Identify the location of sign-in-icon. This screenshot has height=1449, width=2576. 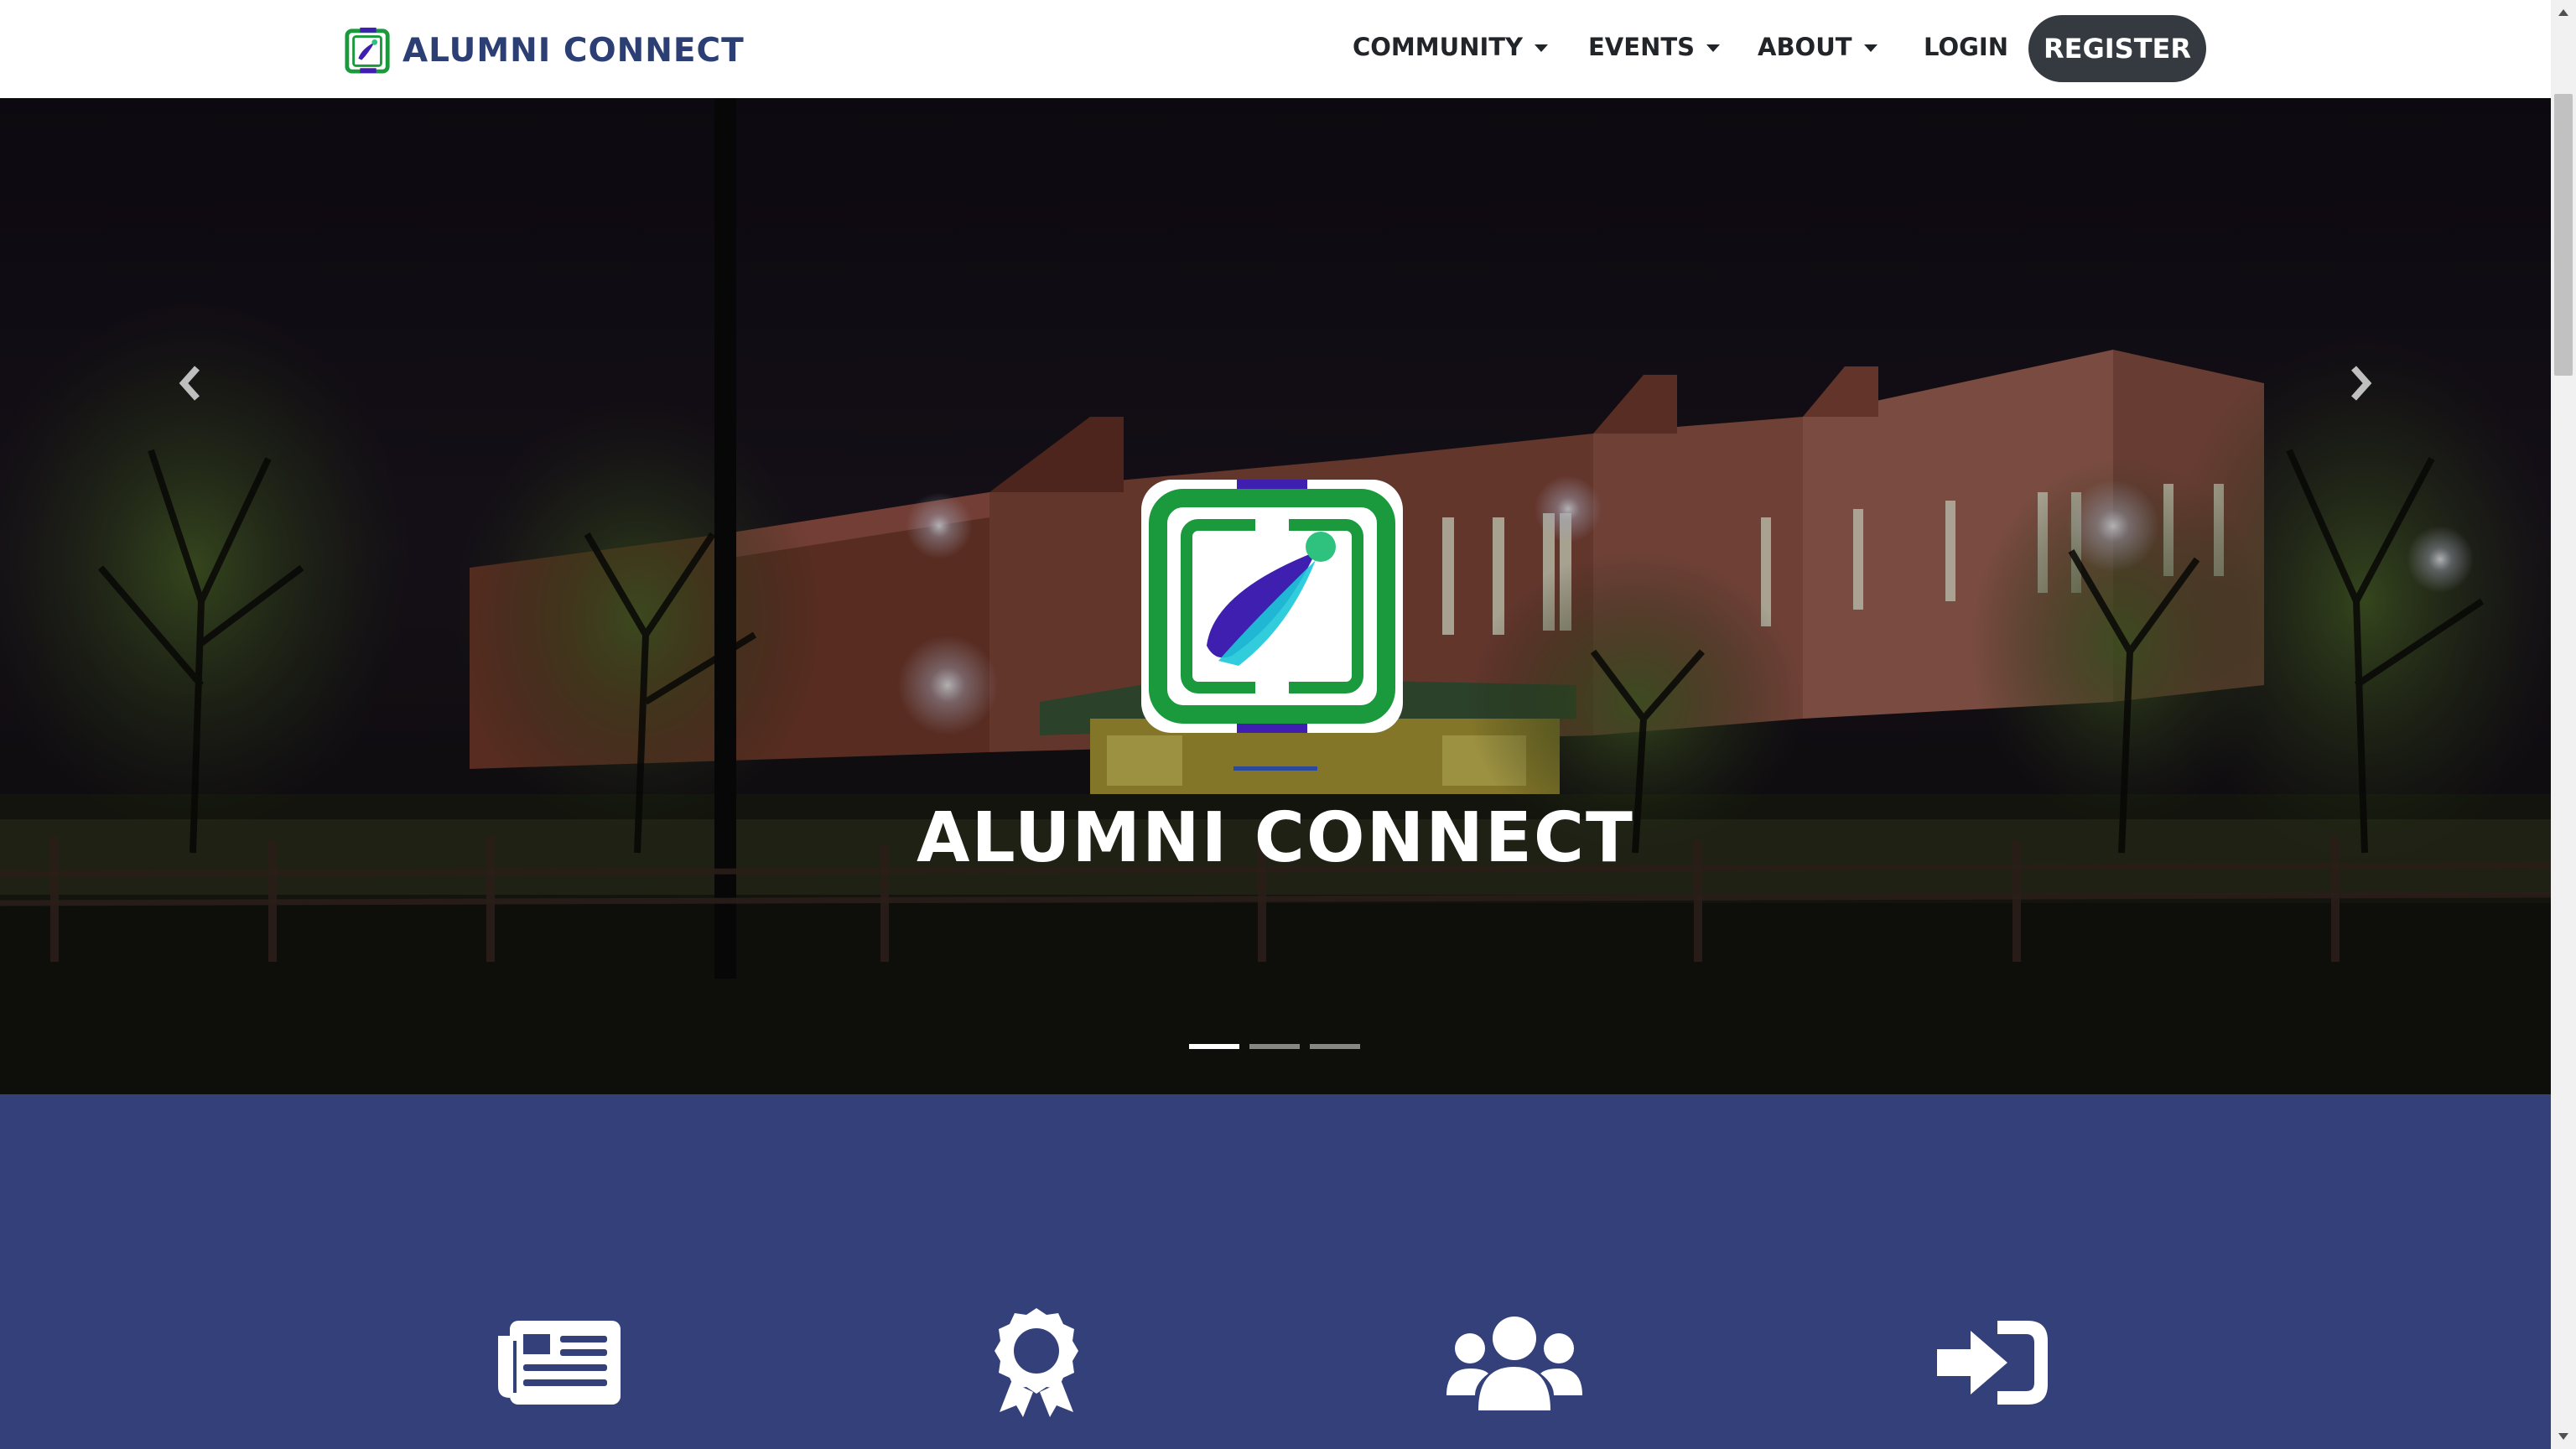
(1992, 1363).